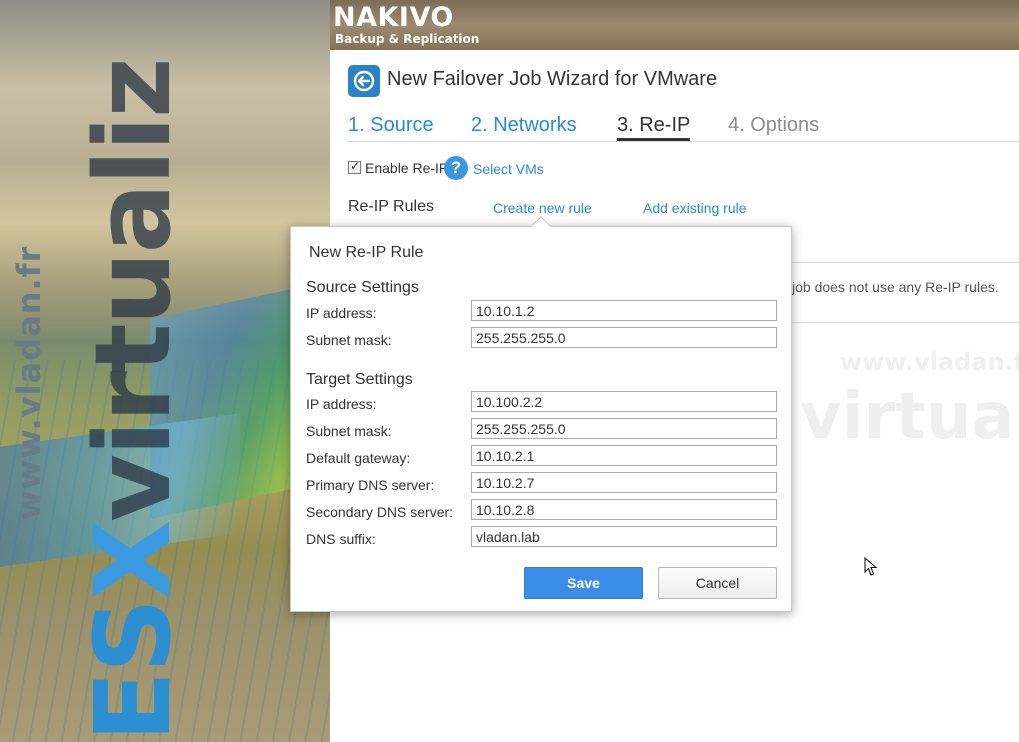 This screenshot has height=742, width=1019. Describe the element at coordinates (341, 539) in the screenshot. I see `dns-suffix-label: DNS suffix:` at that location.